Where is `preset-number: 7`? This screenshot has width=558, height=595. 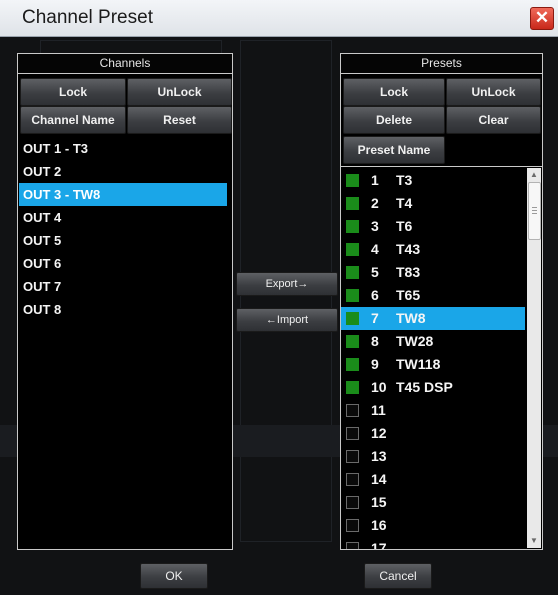 preset-number: 7 is located at coordinates (375, 318).